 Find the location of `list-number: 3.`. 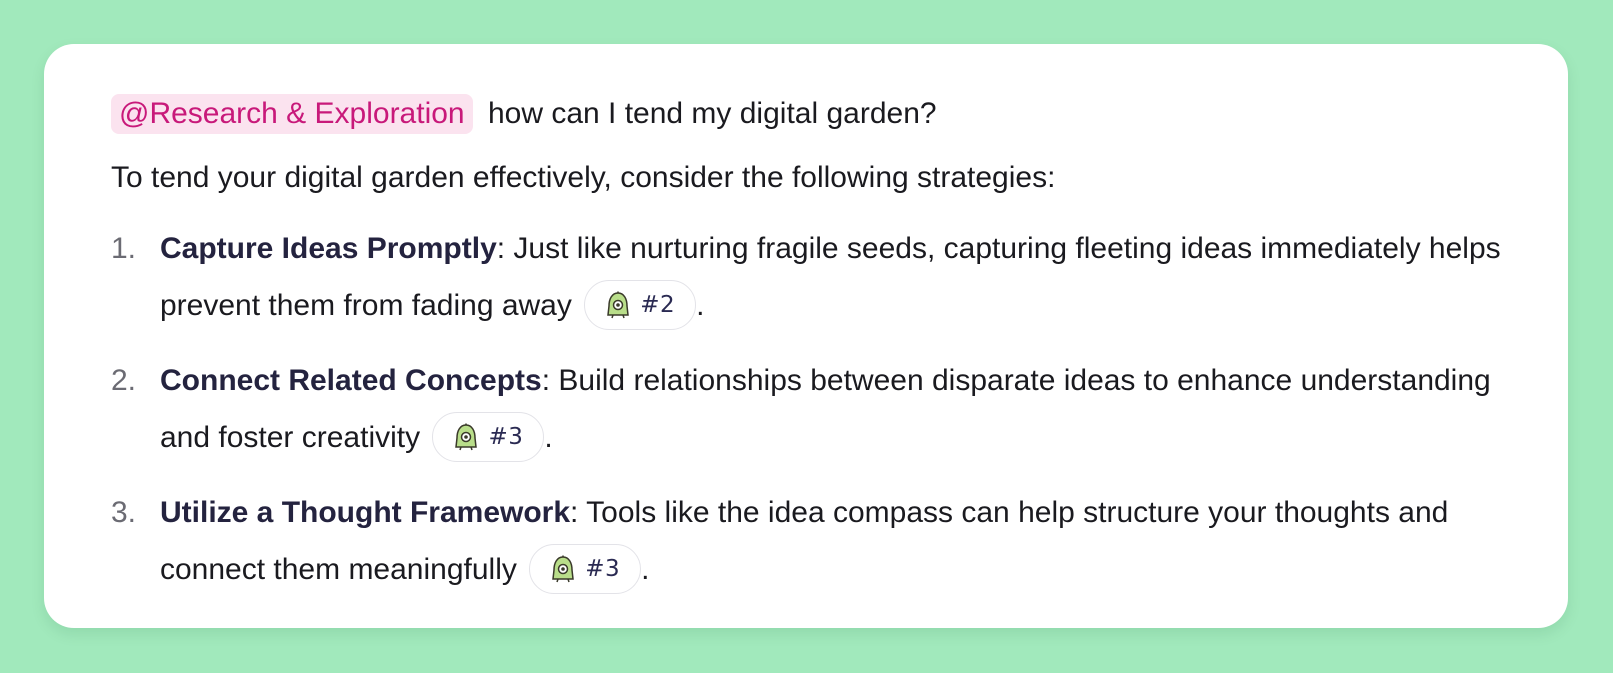

list-number: 3. is located at coordinates (124, 512).